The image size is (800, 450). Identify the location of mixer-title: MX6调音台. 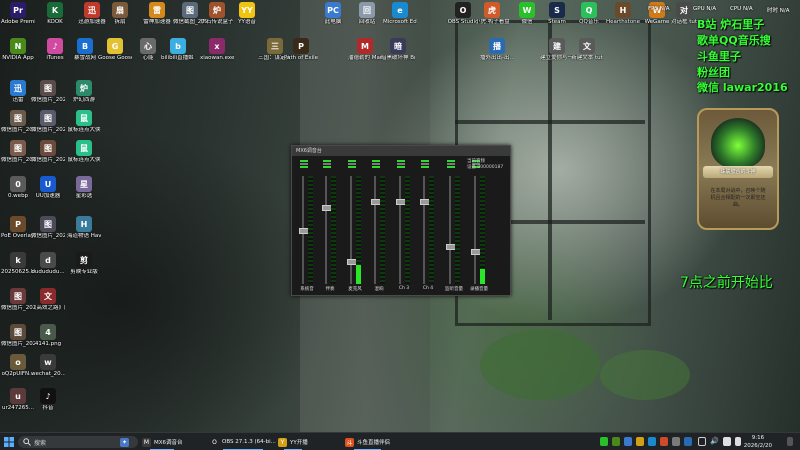
(401, 151).